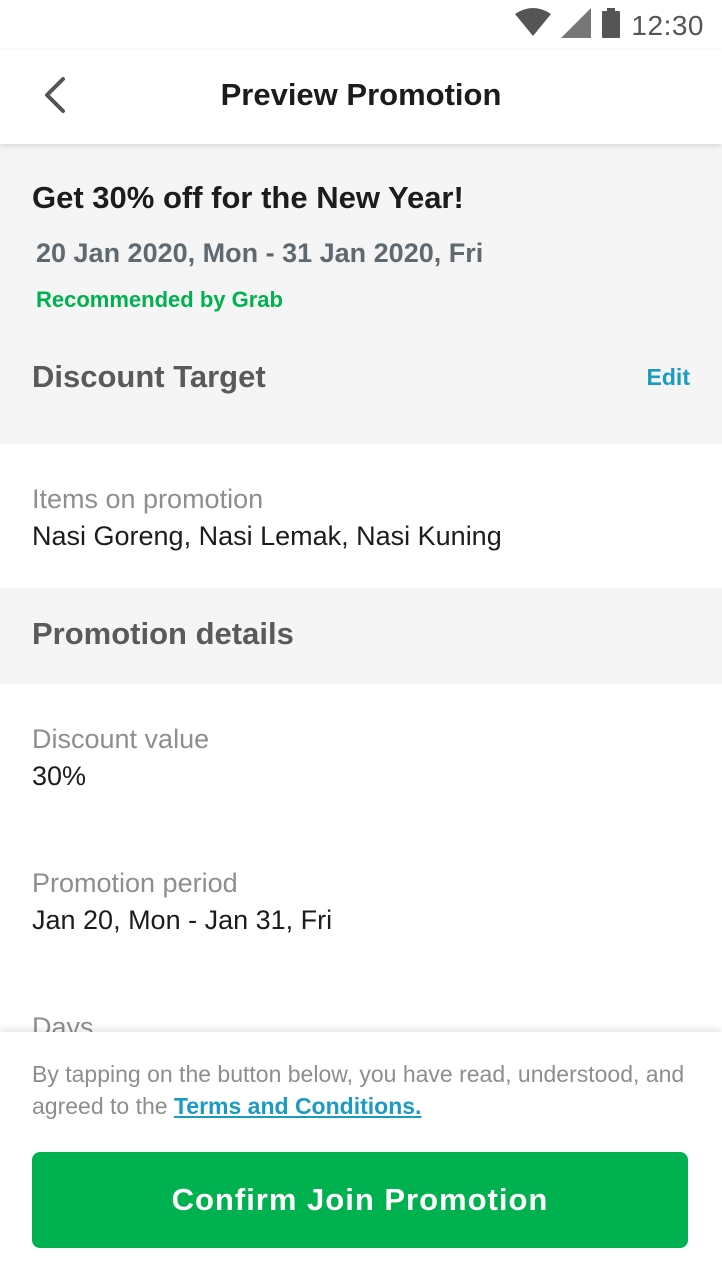 This screenshot has width=722, height=1280. Describe the element at coordinates (360, 1200) in the screenshot. I see `confirm-join-button: Confirm Join Promotion` at that location.